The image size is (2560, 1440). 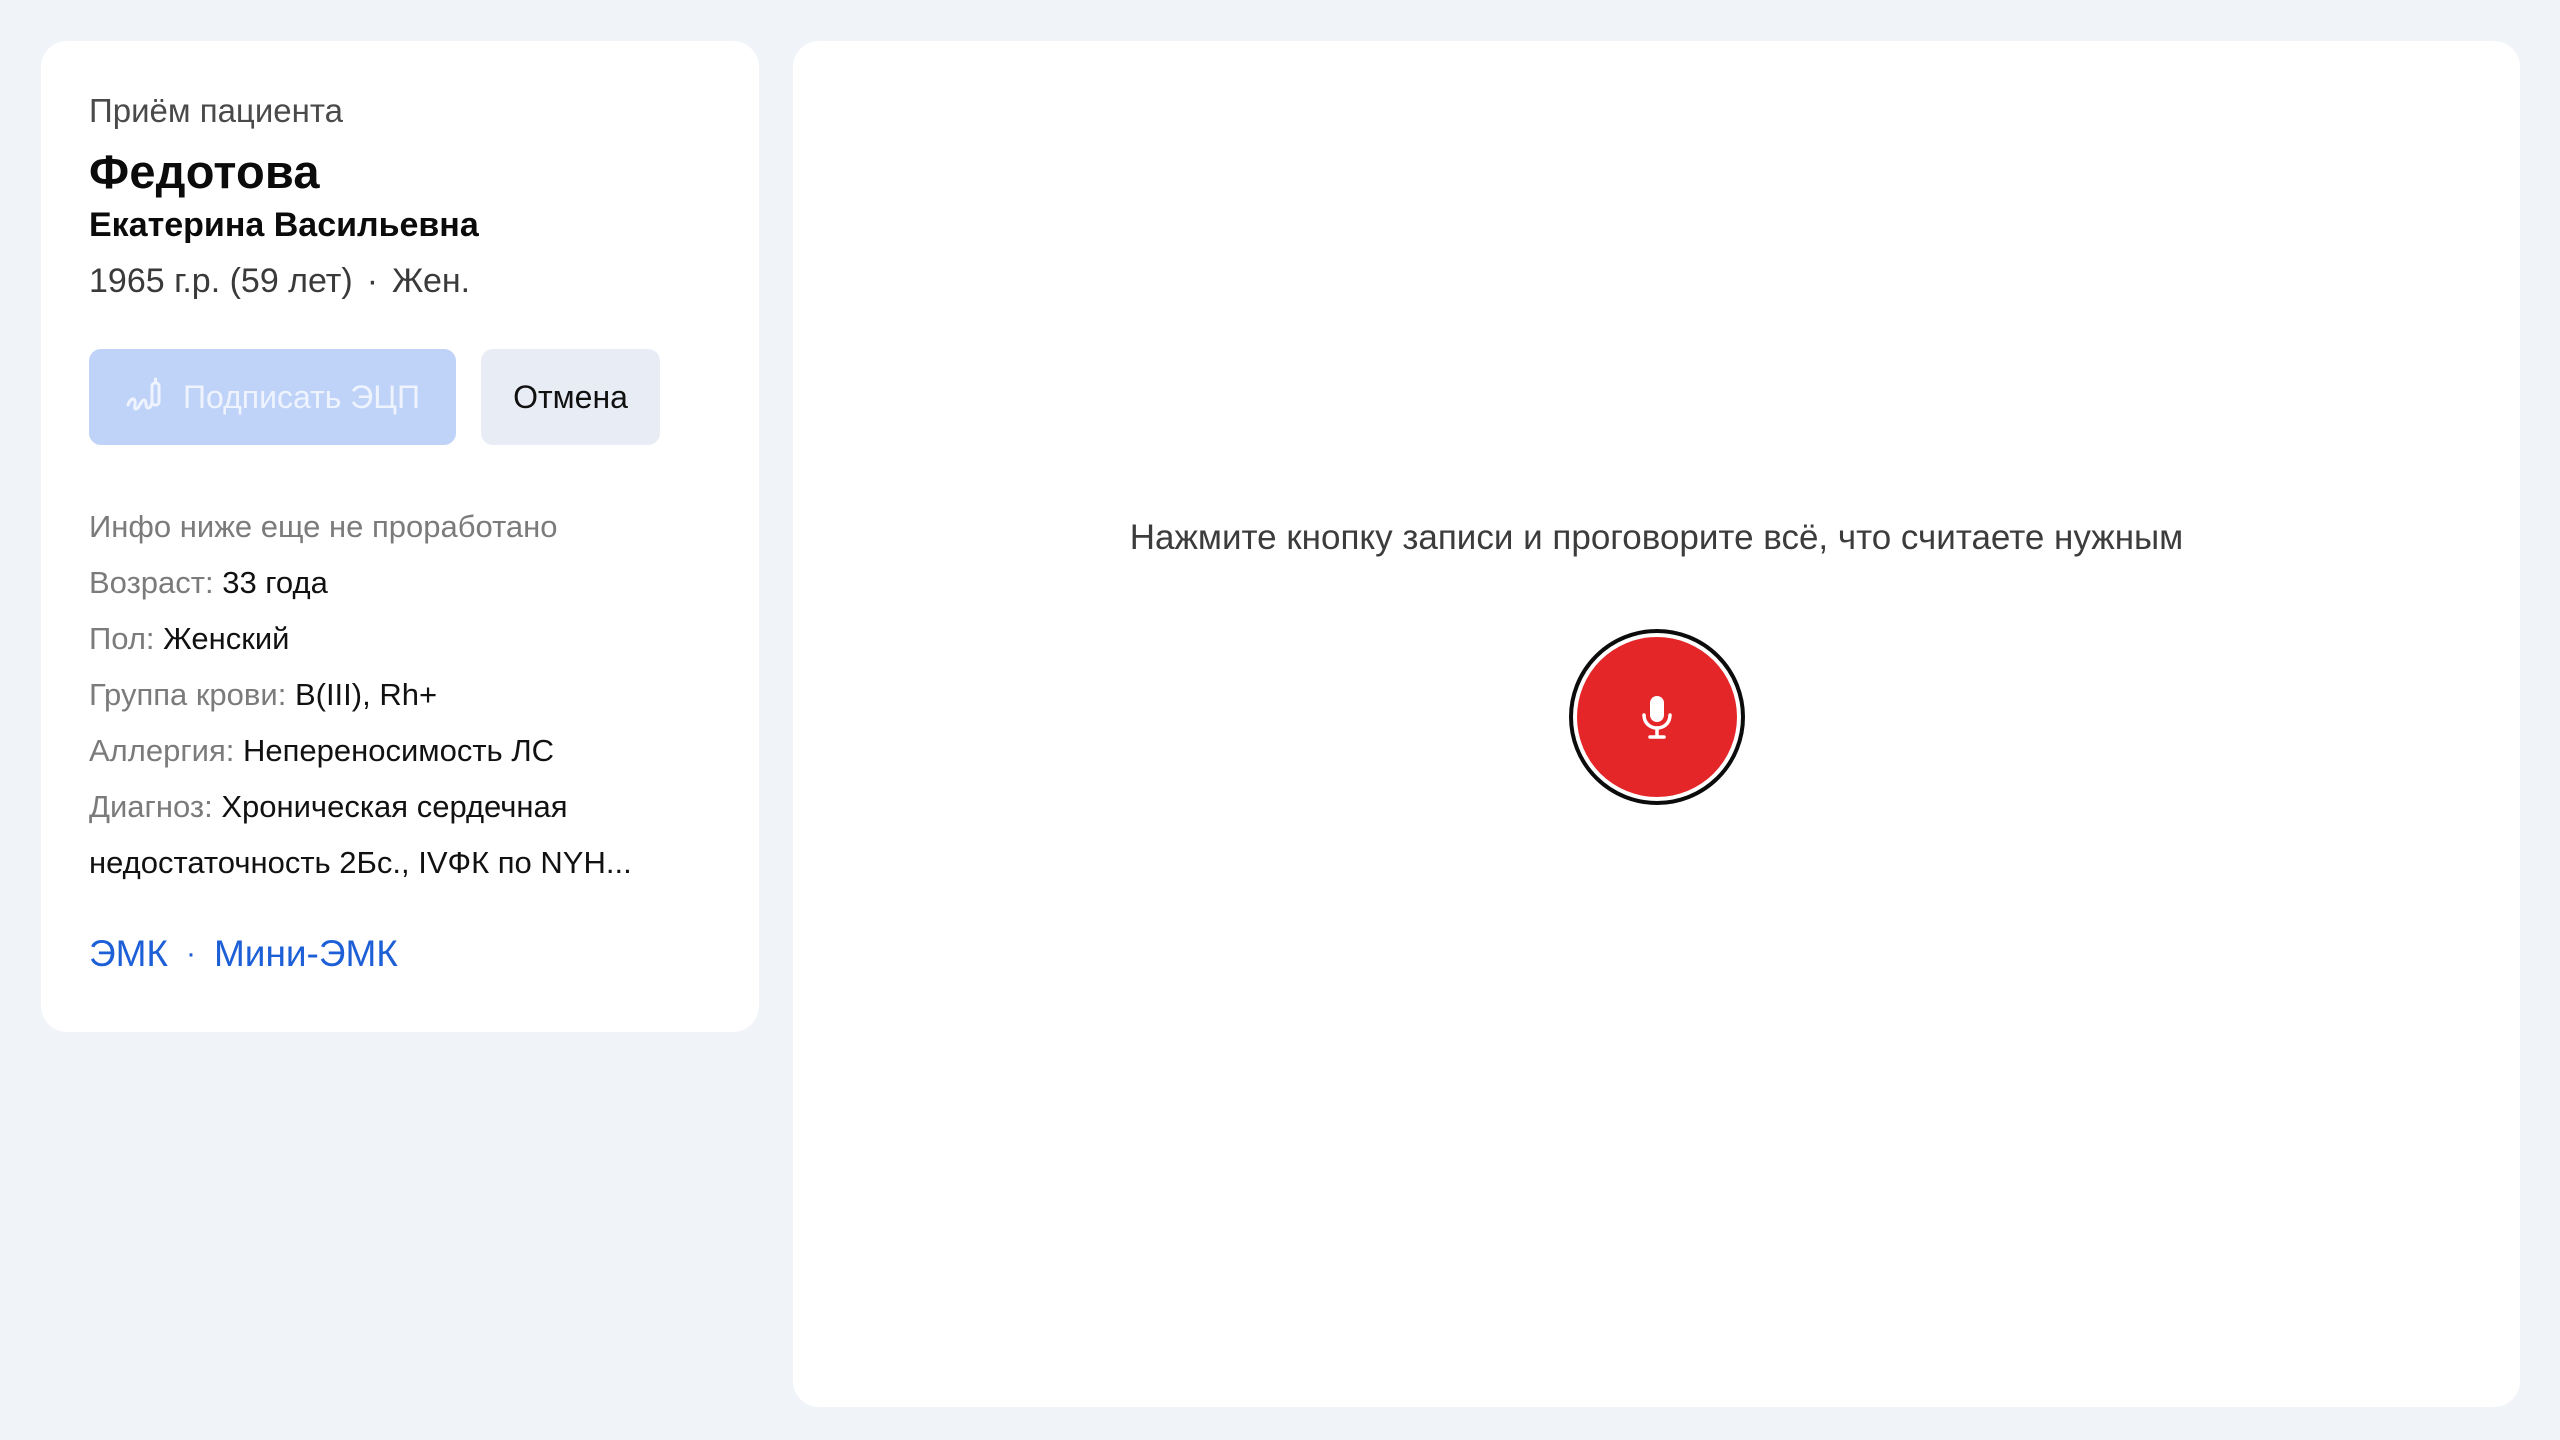 I want to click on info-sex-label: Пол:, so click(x=122, y=638).